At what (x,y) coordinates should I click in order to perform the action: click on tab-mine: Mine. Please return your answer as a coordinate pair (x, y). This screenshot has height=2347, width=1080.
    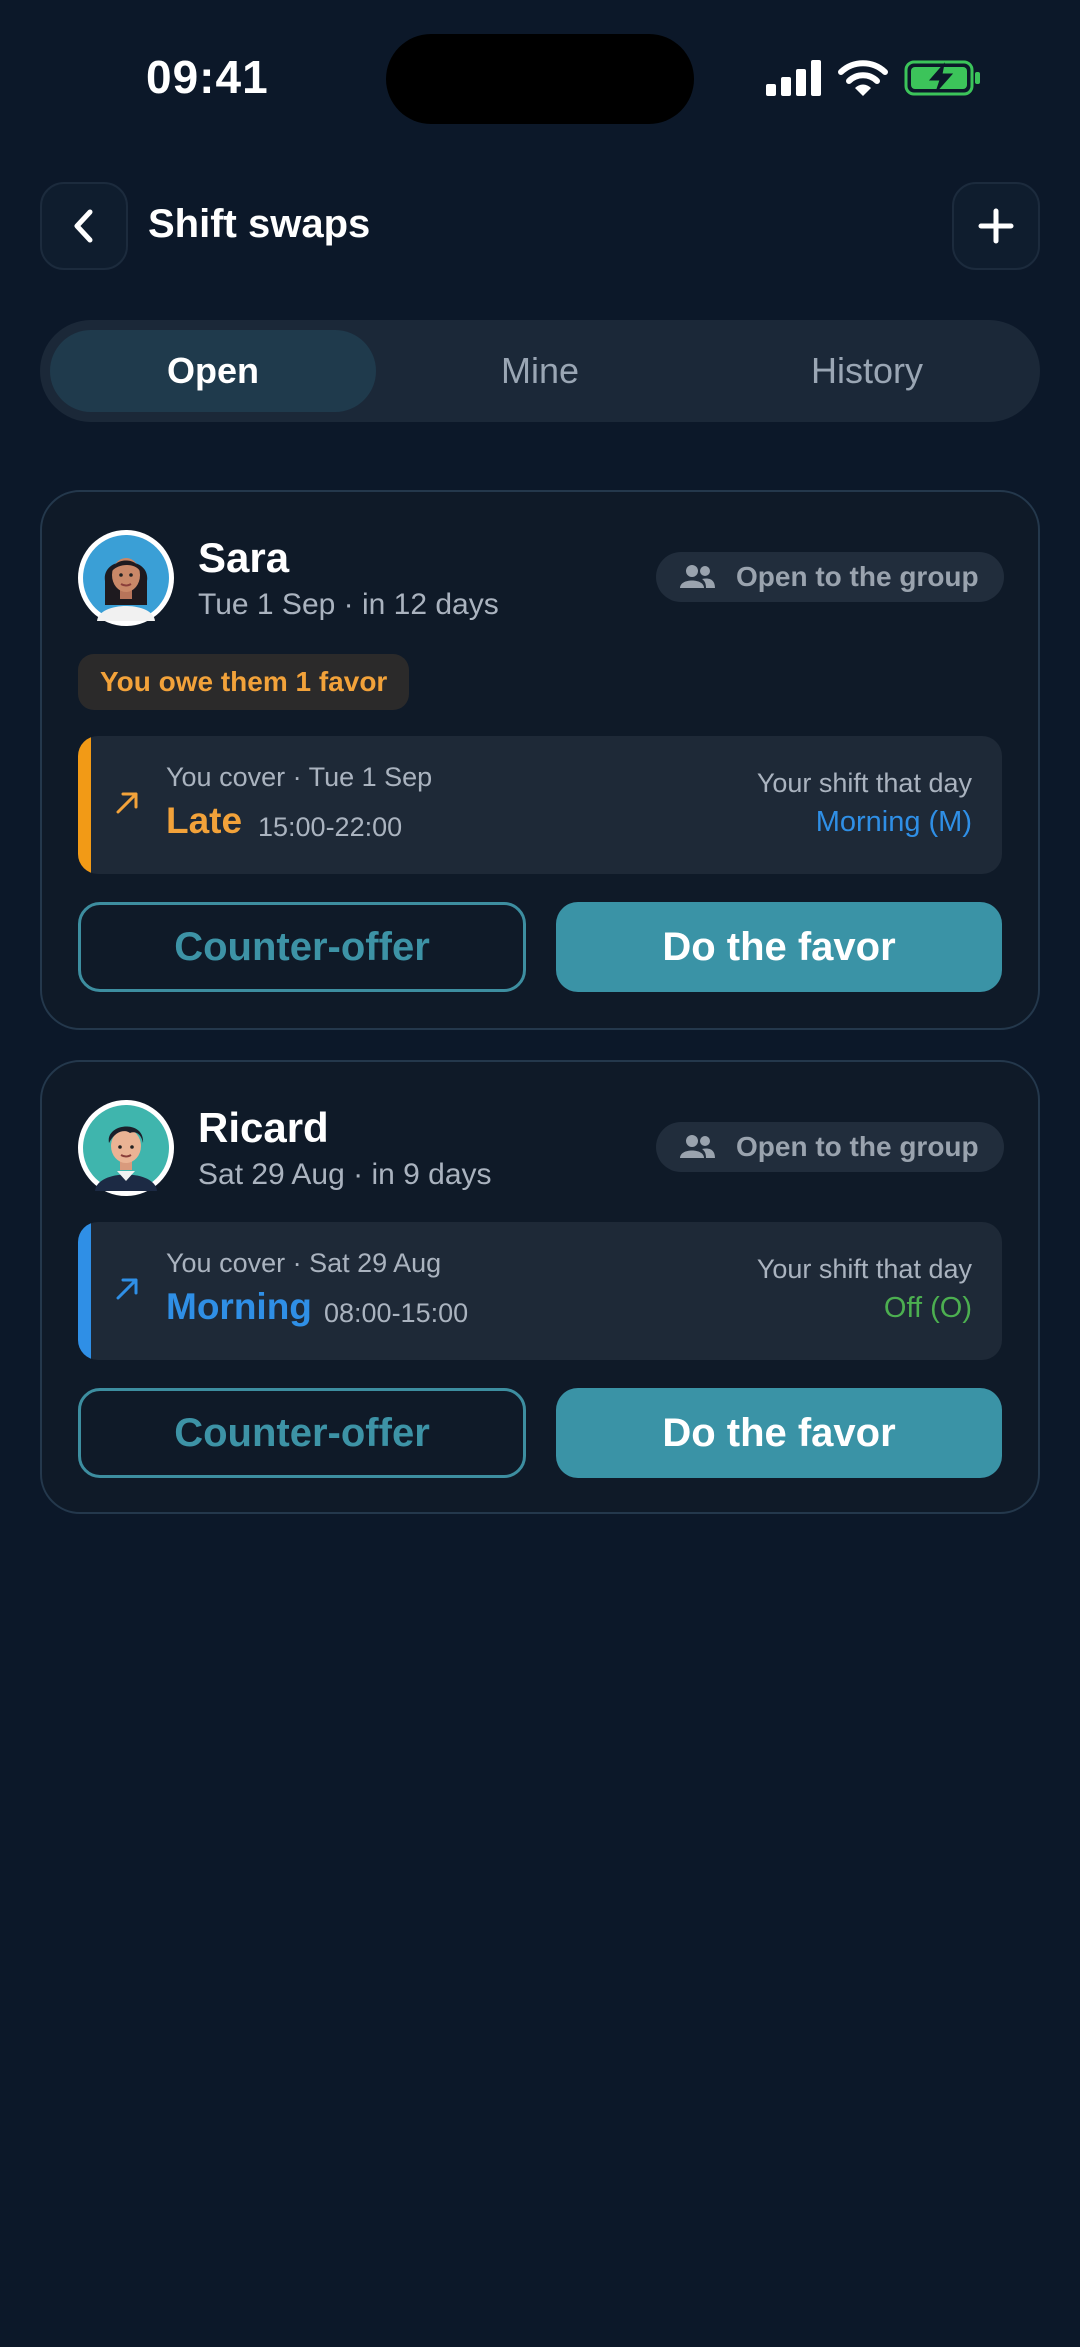
    Looking at the image, I should click on (540, 371).